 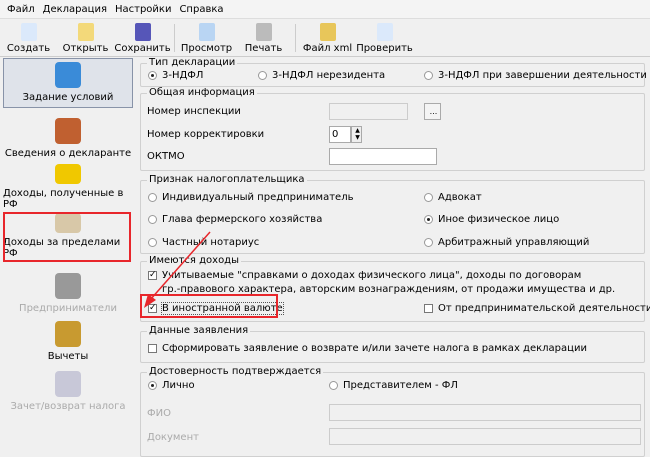 I want to click on sidebar-item-label: Задание условий, so click(x=68, y=97).